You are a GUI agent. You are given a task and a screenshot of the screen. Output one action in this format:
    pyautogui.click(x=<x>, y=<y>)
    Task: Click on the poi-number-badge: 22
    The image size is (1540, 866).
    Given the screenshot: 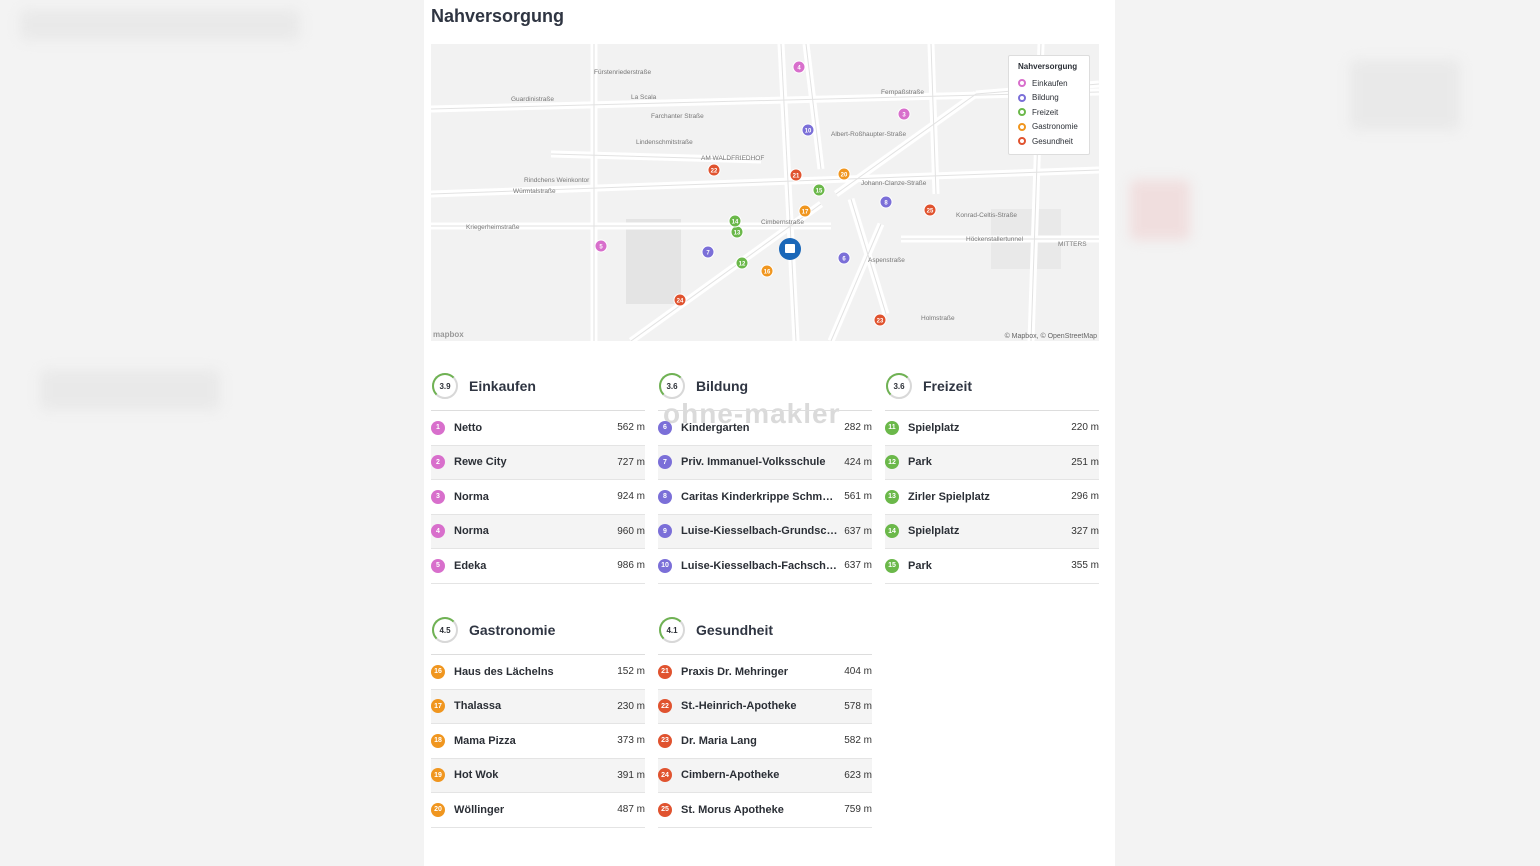 What is the action you would take?
    pyautogui.click(x=665, y=706)
    